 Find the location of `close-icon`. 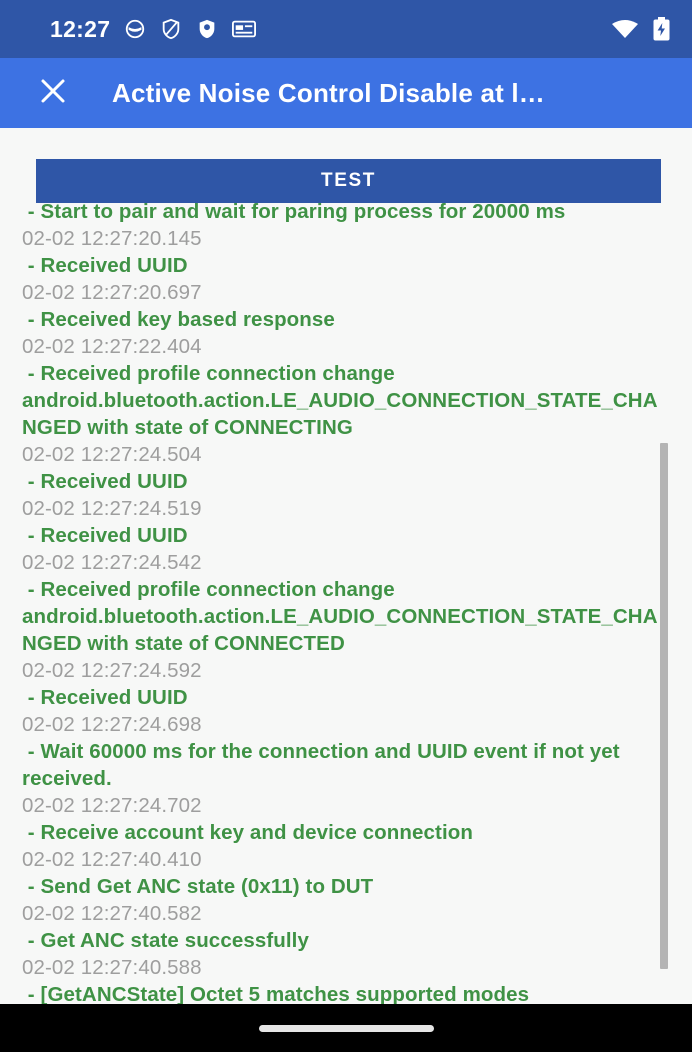

close-icon is located at coordinates (53, 93).